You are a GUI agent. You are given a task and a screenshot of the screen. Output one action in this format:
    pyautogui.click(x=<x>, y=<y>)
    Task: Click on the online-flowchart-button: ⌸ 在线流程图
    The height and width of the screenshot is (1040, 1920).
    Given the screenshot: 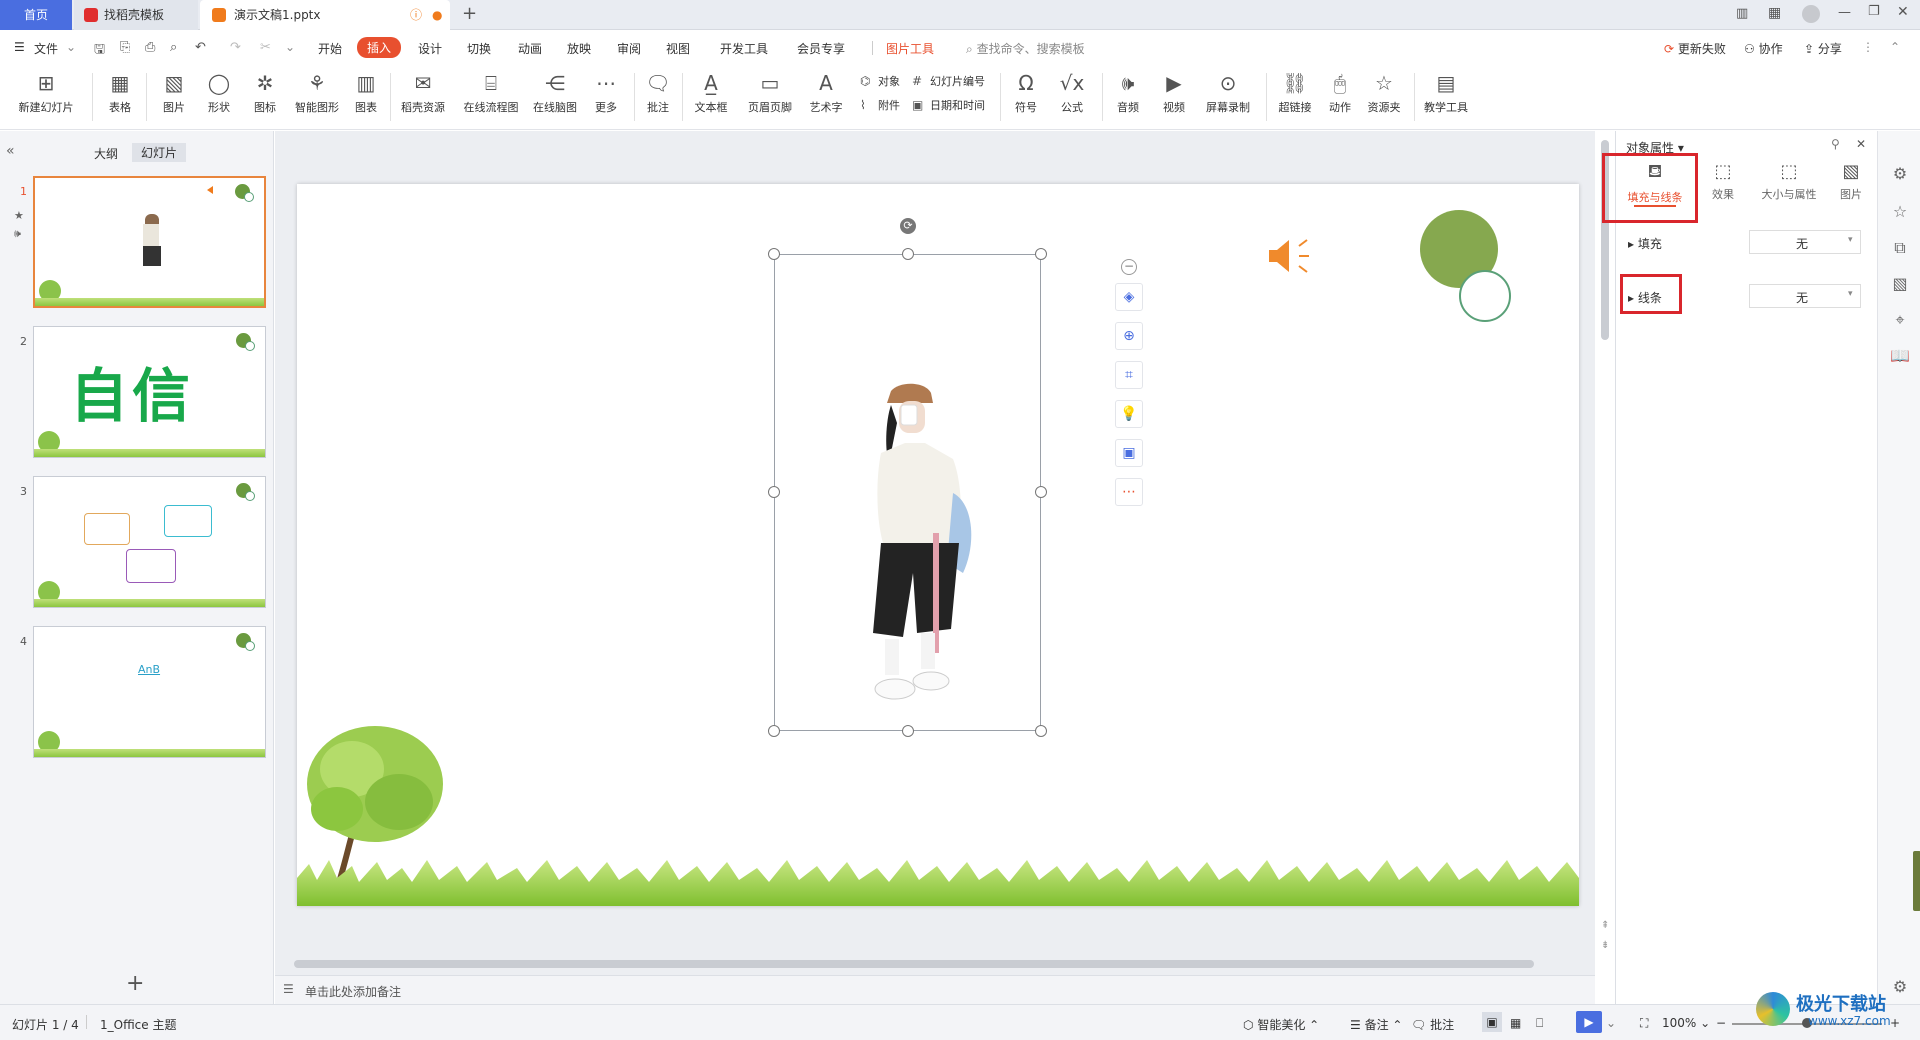 What is the action you would take?
    pyautogui.click(x=491, y=93)
    